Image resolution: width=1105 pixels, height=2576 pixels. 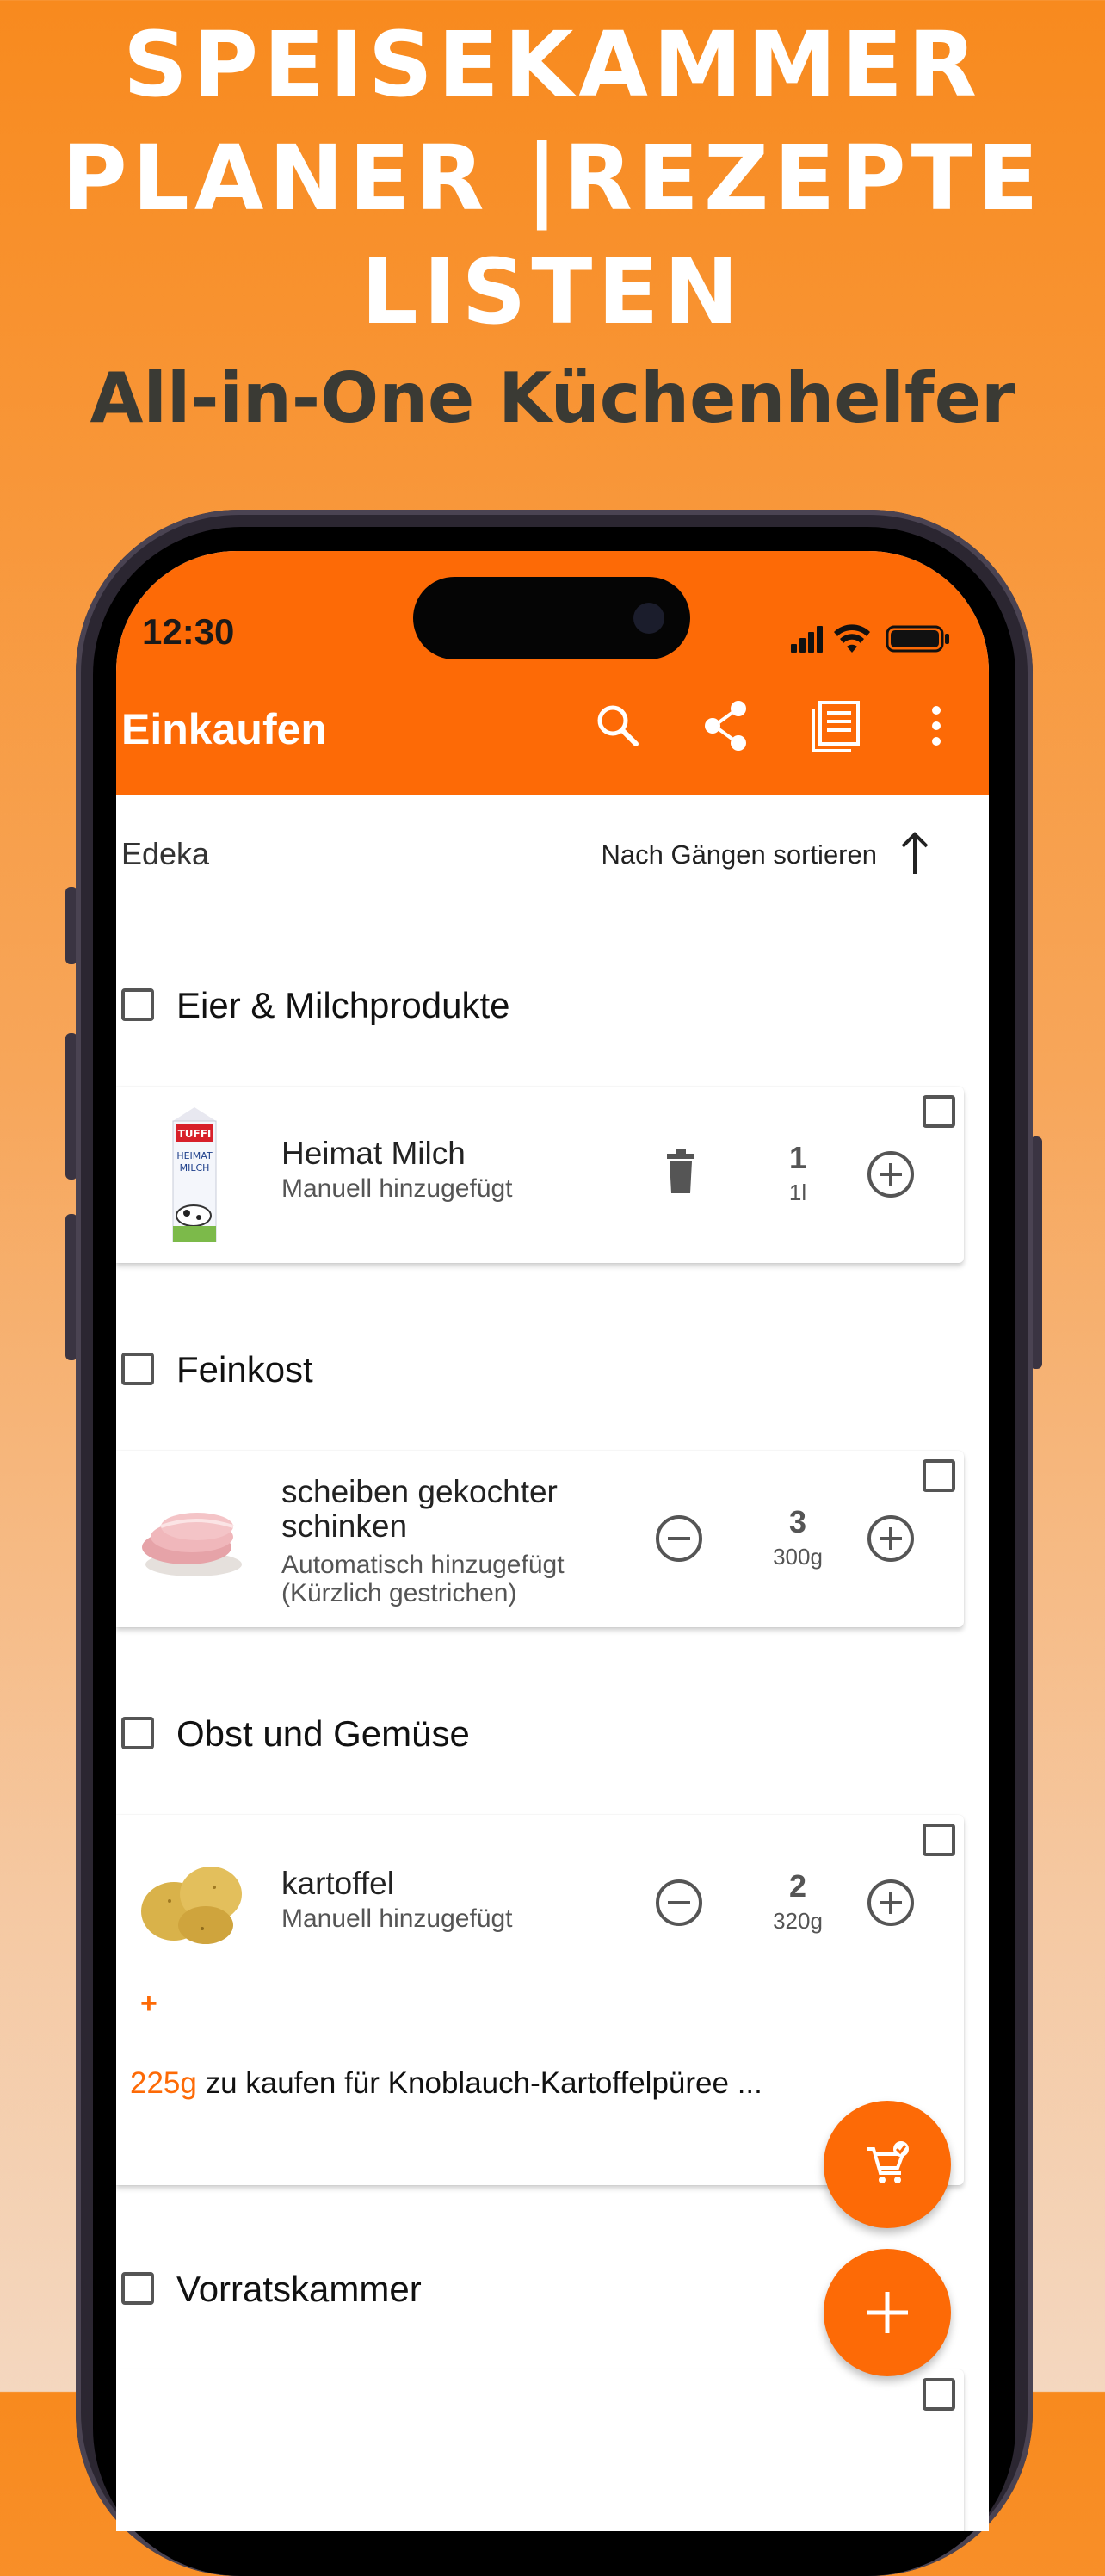 What do you see at coordinates (798, 1557) in the screenshot?
I see `item-unit: 300g` at bounding box center [798, 1557].